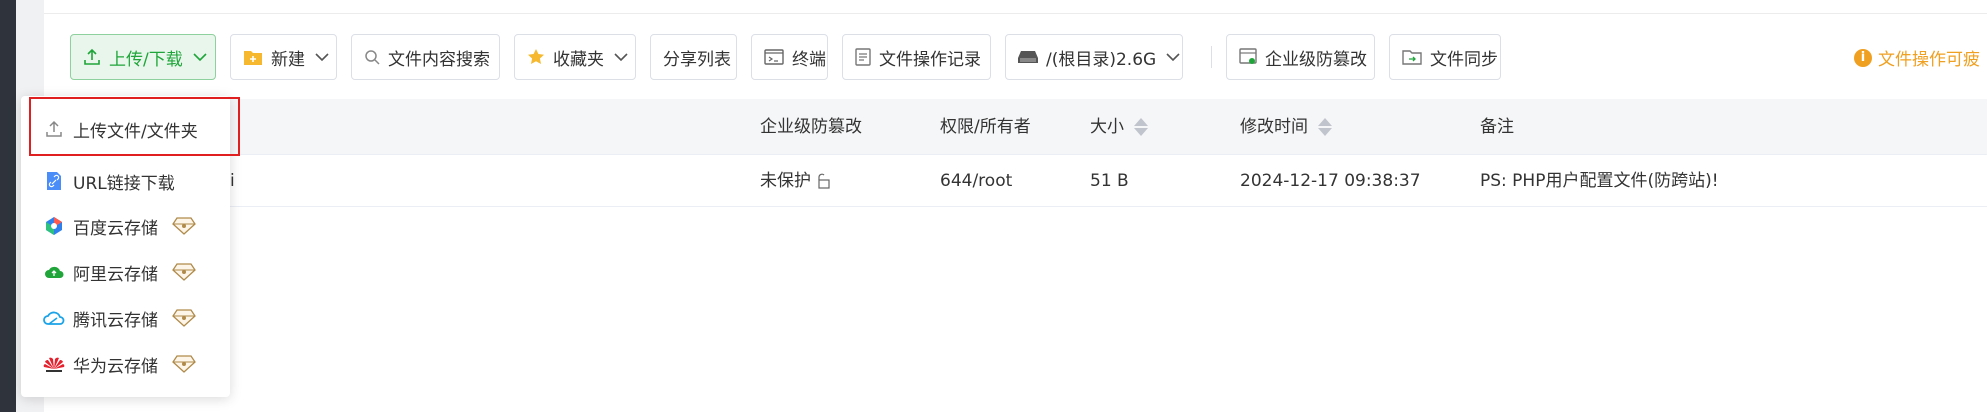 The height and width of the screenshot is (412, 1987). Describe the element at coordinates (1015, 13) in the screenshot. I see `divider` at that location.